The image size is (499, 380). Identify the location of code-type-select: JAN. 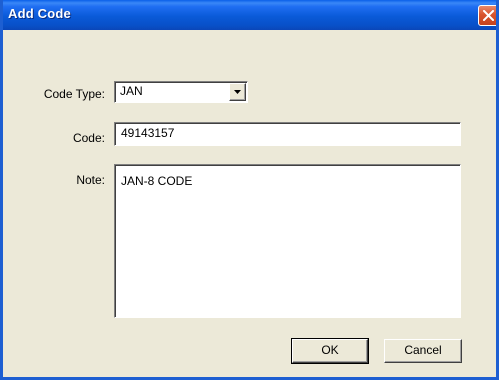
(181, 92).